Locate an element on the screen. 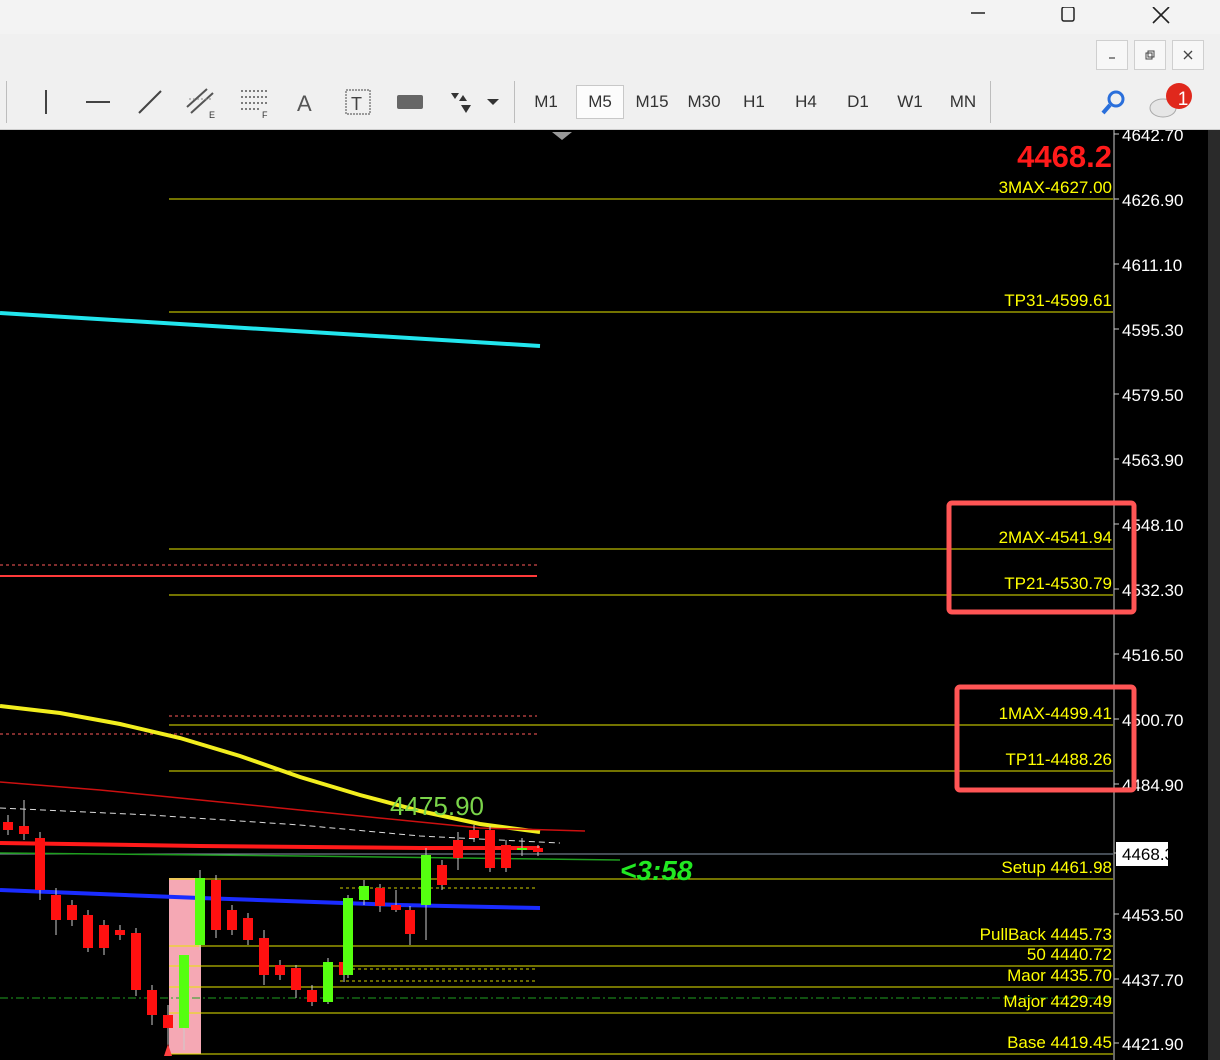 Image resolution: width=1220 pixels, height=1060 pixels. current-price-tag: 4468.36 is located at coordinates (1152, 854).